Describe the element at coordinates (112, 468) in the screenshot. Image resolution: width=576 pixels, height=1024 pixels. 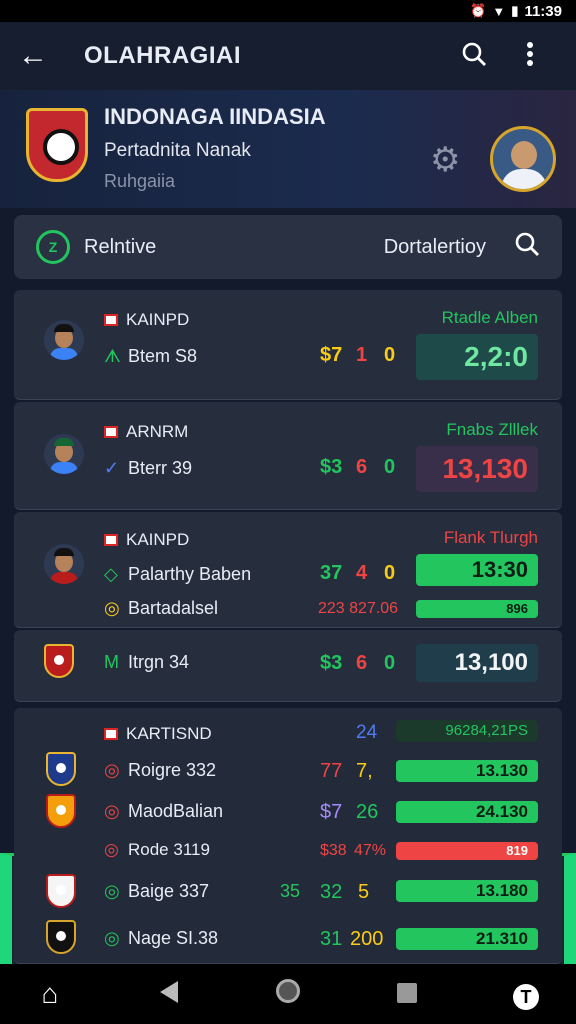
I see `check-icon: ✓` at that location.